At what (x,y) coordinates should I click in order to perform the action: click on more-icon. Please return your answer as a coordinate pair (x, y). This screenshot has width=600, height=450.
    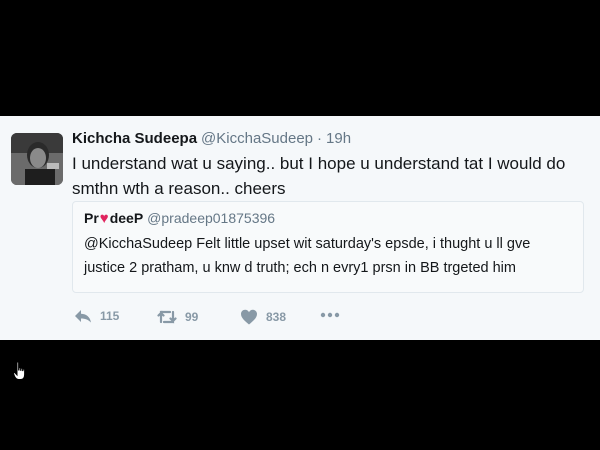
    Looking at the image, I should click on (330, 315).